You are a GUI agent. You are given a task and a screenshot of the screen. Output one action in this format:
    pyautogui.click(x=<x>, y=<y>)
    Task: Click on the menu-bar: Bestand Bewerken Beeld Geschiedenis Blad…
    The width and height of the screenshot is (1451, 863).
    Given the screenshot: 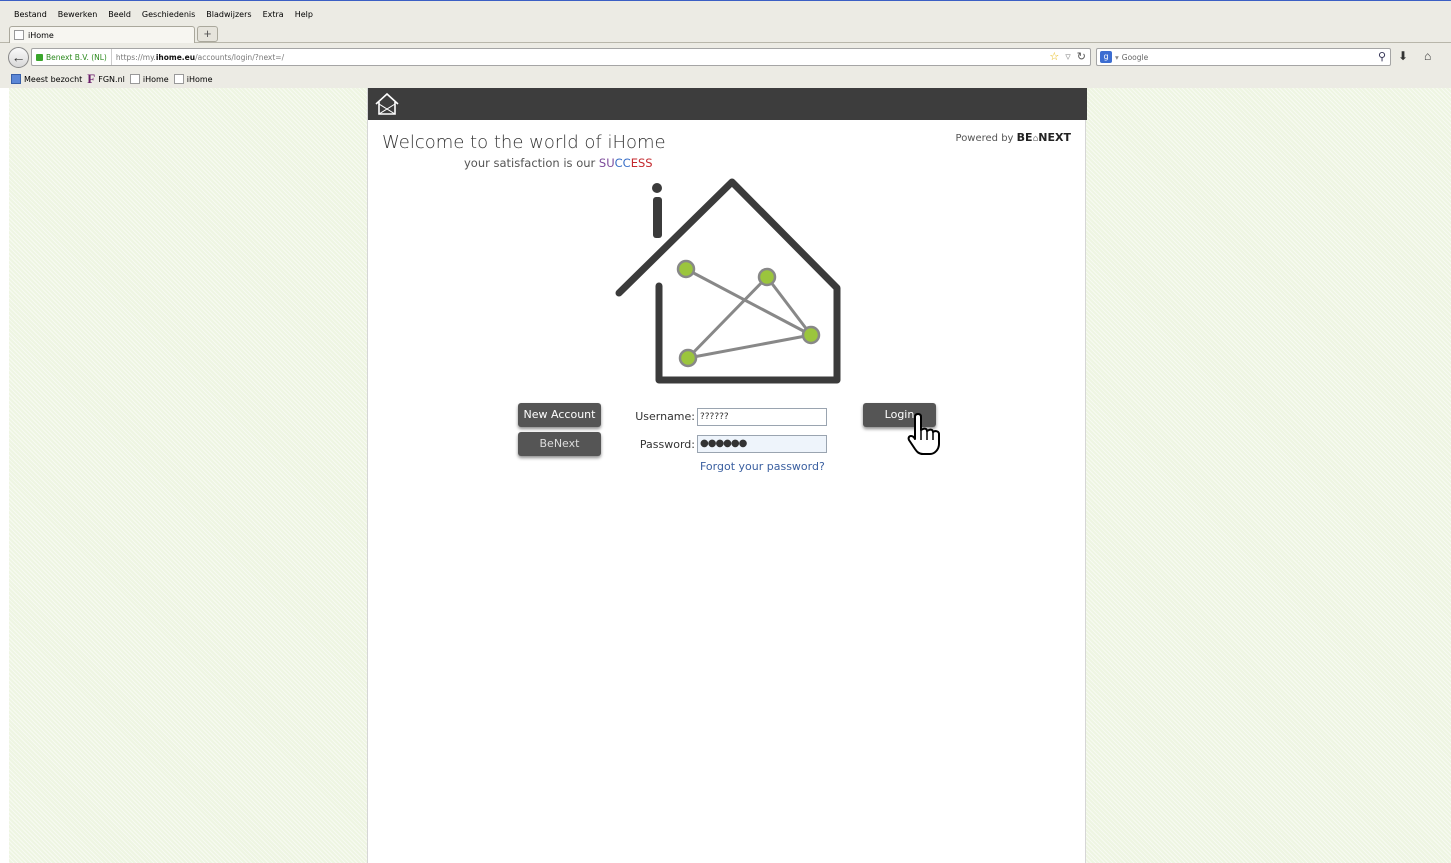 What is the action you would take?
    pyautogui.click(x=156, y=15)
    